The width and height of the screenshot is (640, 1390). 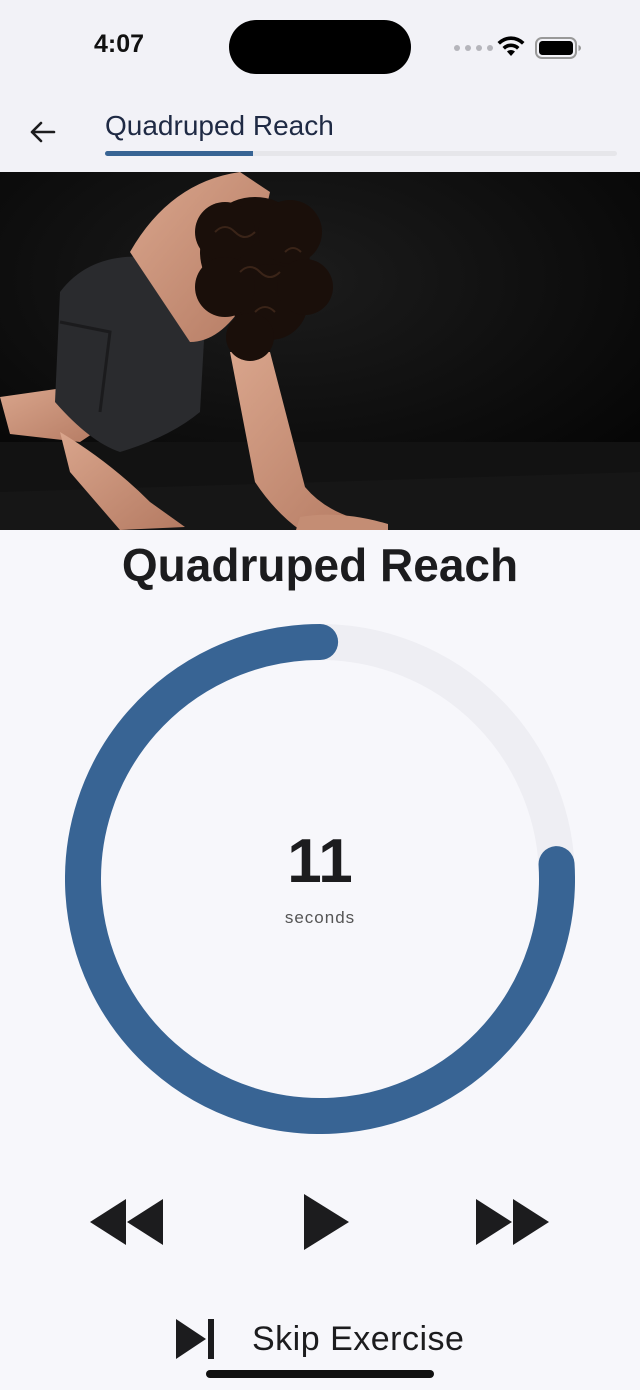 I want to click on rewind-button, so click(x=126, y=1222).